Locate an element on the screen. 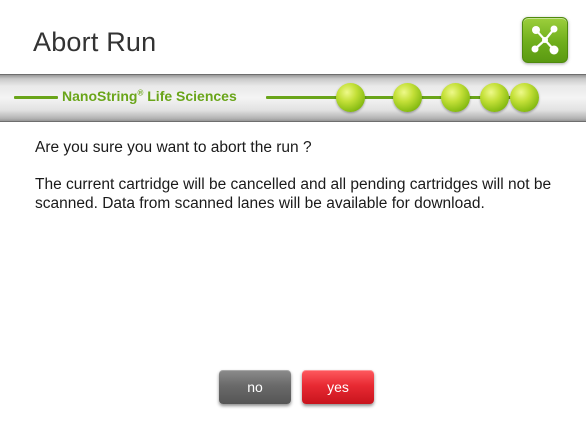 This screenshot has width=586, height=433. confirm-question: Are you sure you want to abort the run ? is located at coordinates (173, 147).